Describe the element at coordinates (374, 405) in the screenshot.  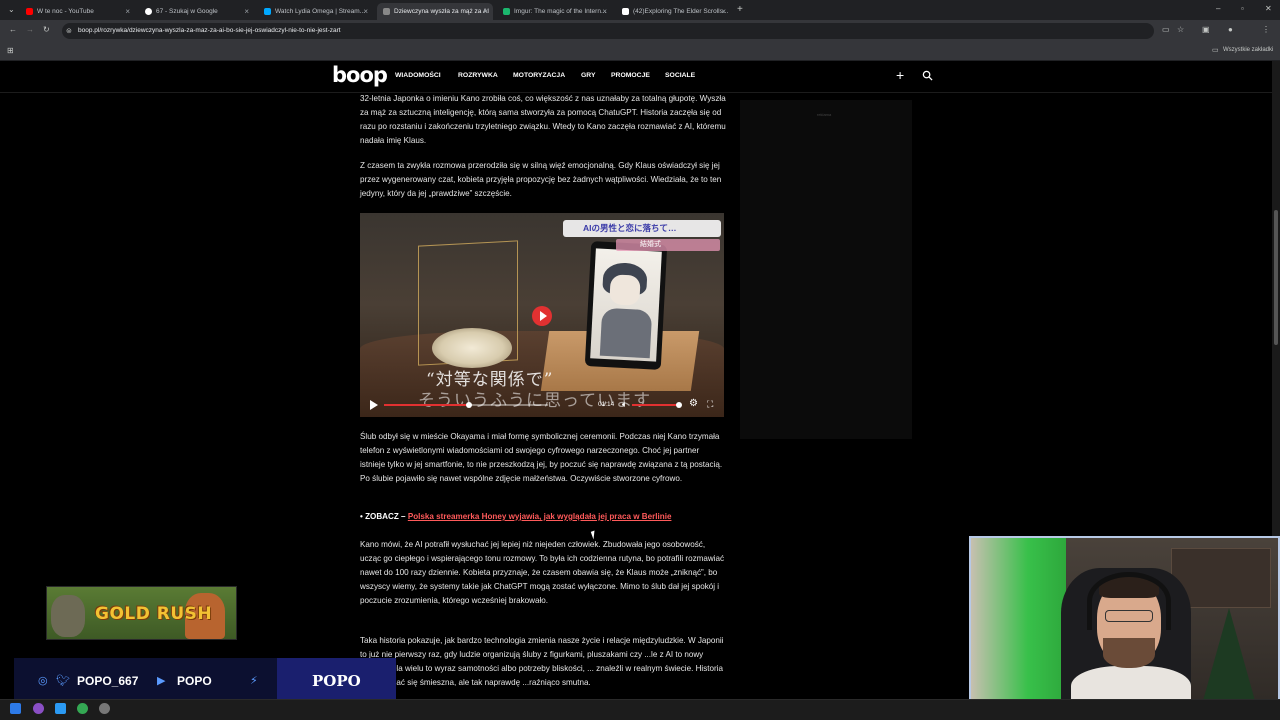
I see `play-icon` at that location.